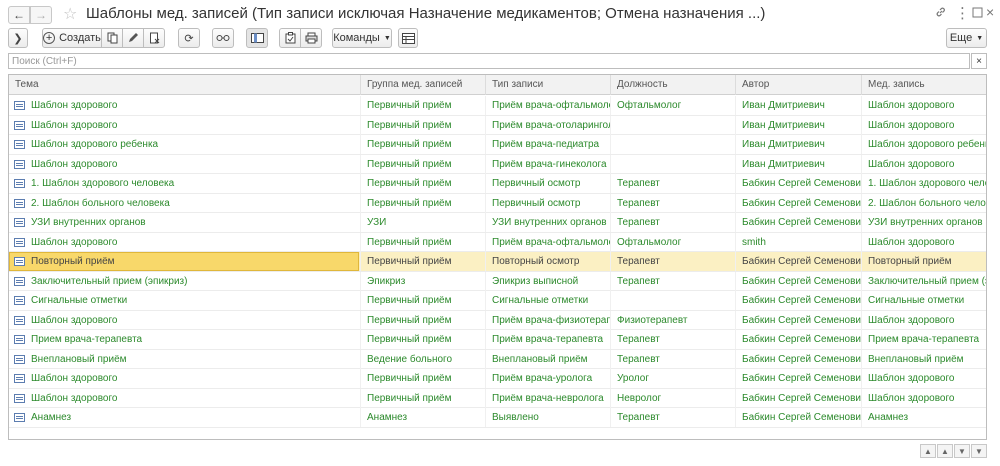 The width and height of the screenshot is (1000, 466). What do you see at coordinates (799, 85) in the screenshot?
I see `column-header-author: Автор` at bounding box center [799, 85].